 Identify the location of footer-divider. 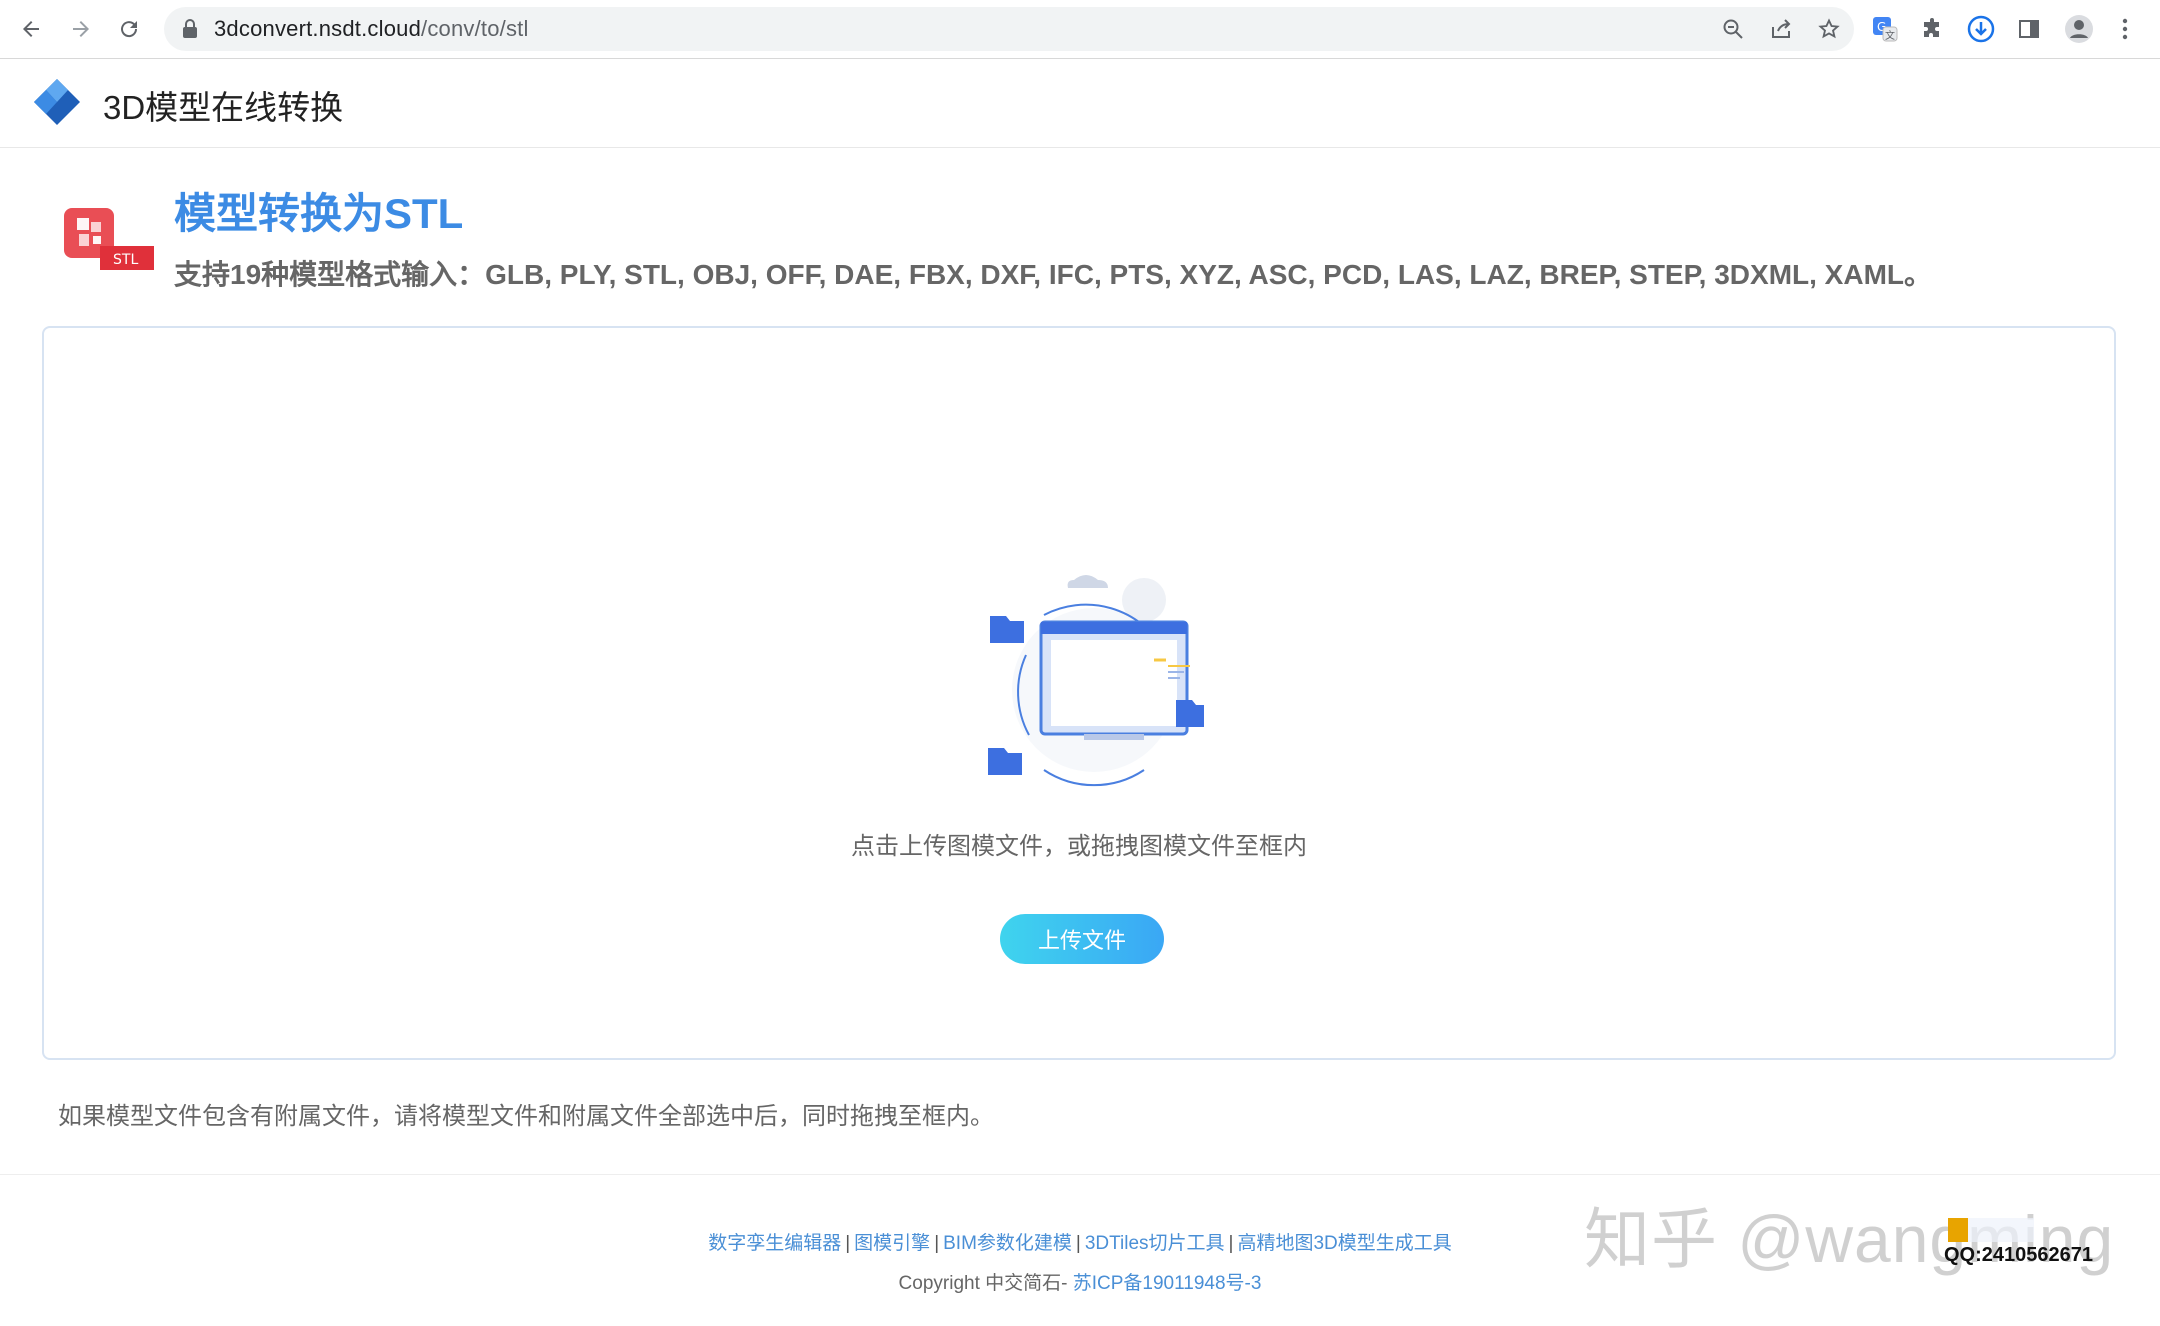
(1080, 1174).